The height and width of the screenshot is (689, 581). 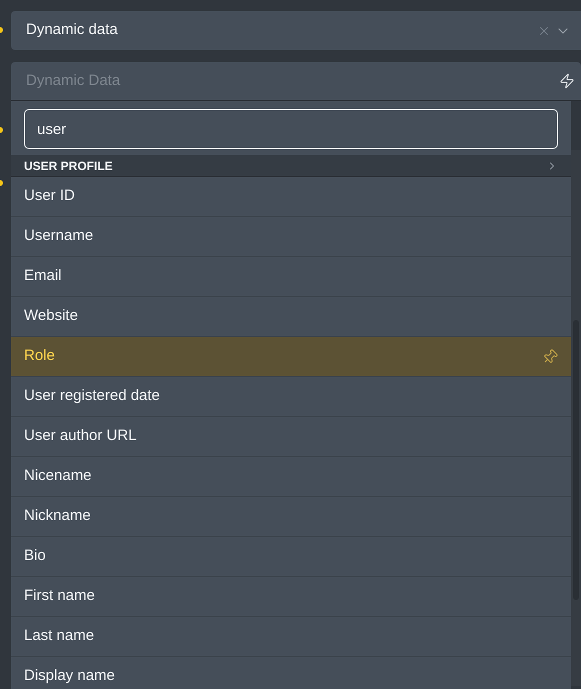 I want to click on group-label: USER PROFILE, so click(x=68, y=166).